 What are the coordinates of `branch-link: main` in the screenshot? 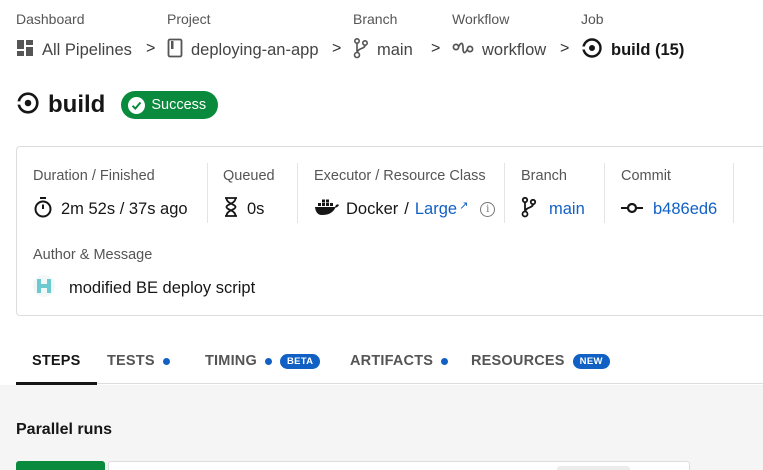 It's located at (567, 209).